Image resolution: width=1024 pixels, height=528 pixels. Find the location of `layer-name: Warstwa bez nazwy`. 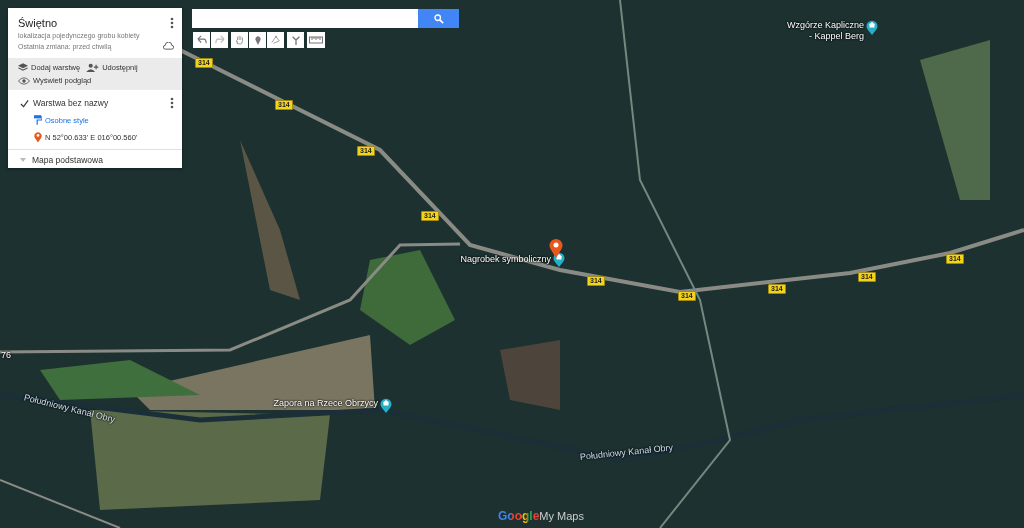

layer-name: Warstwa bez nazwy is located at coordinates (71, 103).